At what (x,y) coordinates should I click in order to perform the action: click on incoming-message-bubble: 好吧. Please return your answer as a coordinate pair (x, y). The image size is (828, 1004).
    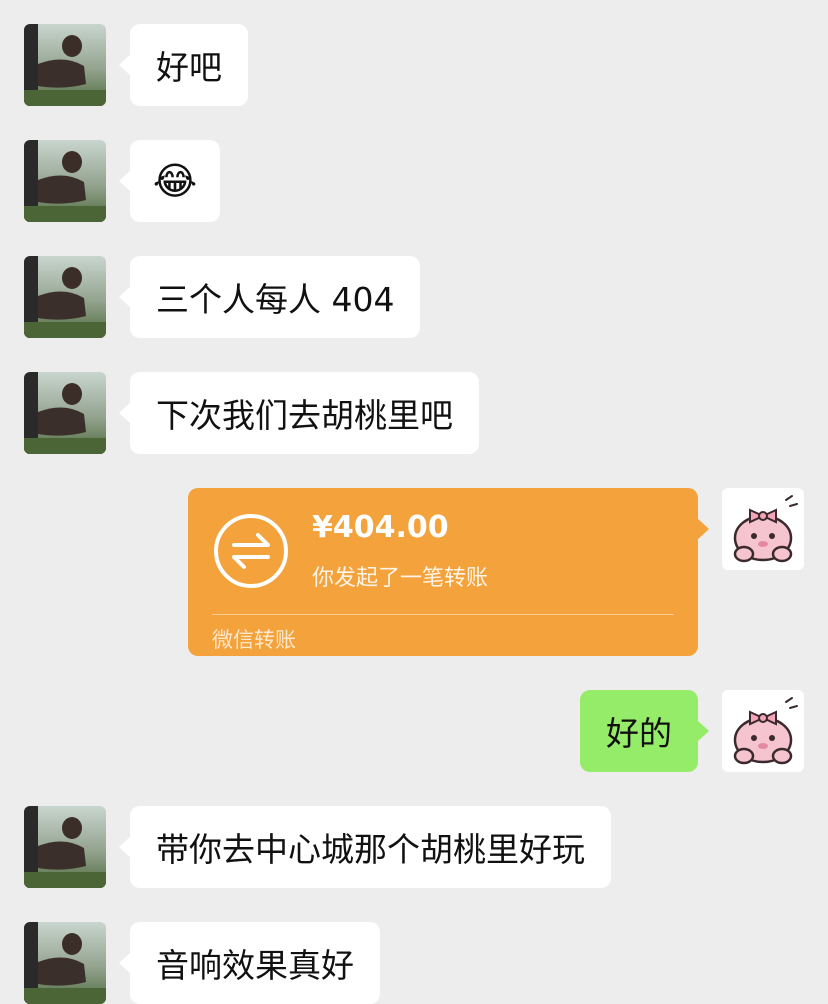
    Looking at the image, I should click on (183, 65).